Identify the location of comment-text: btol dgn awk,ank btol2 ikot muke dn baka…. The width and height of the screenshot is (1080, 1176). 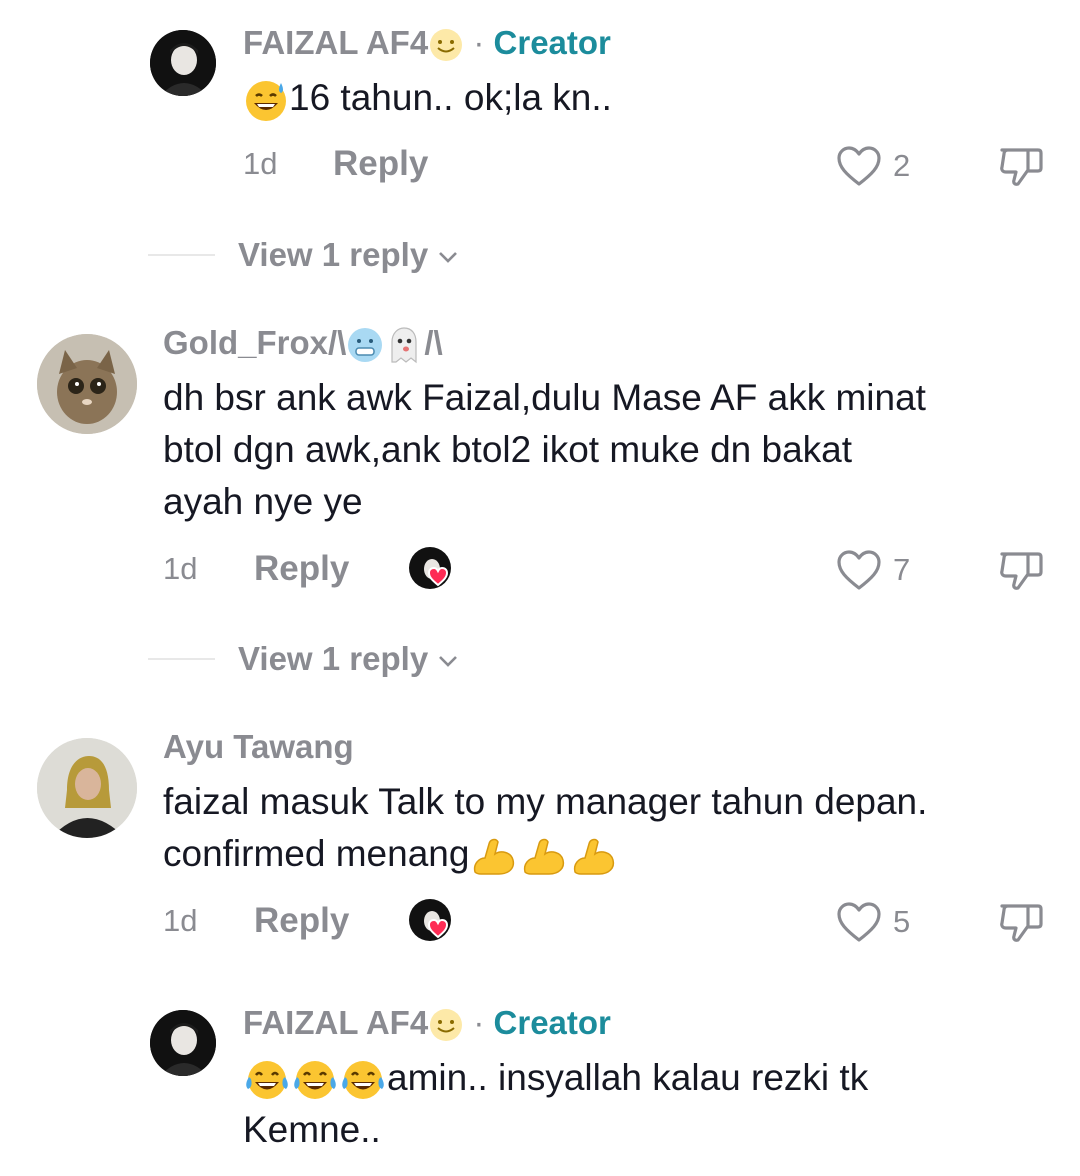
(508, 449).